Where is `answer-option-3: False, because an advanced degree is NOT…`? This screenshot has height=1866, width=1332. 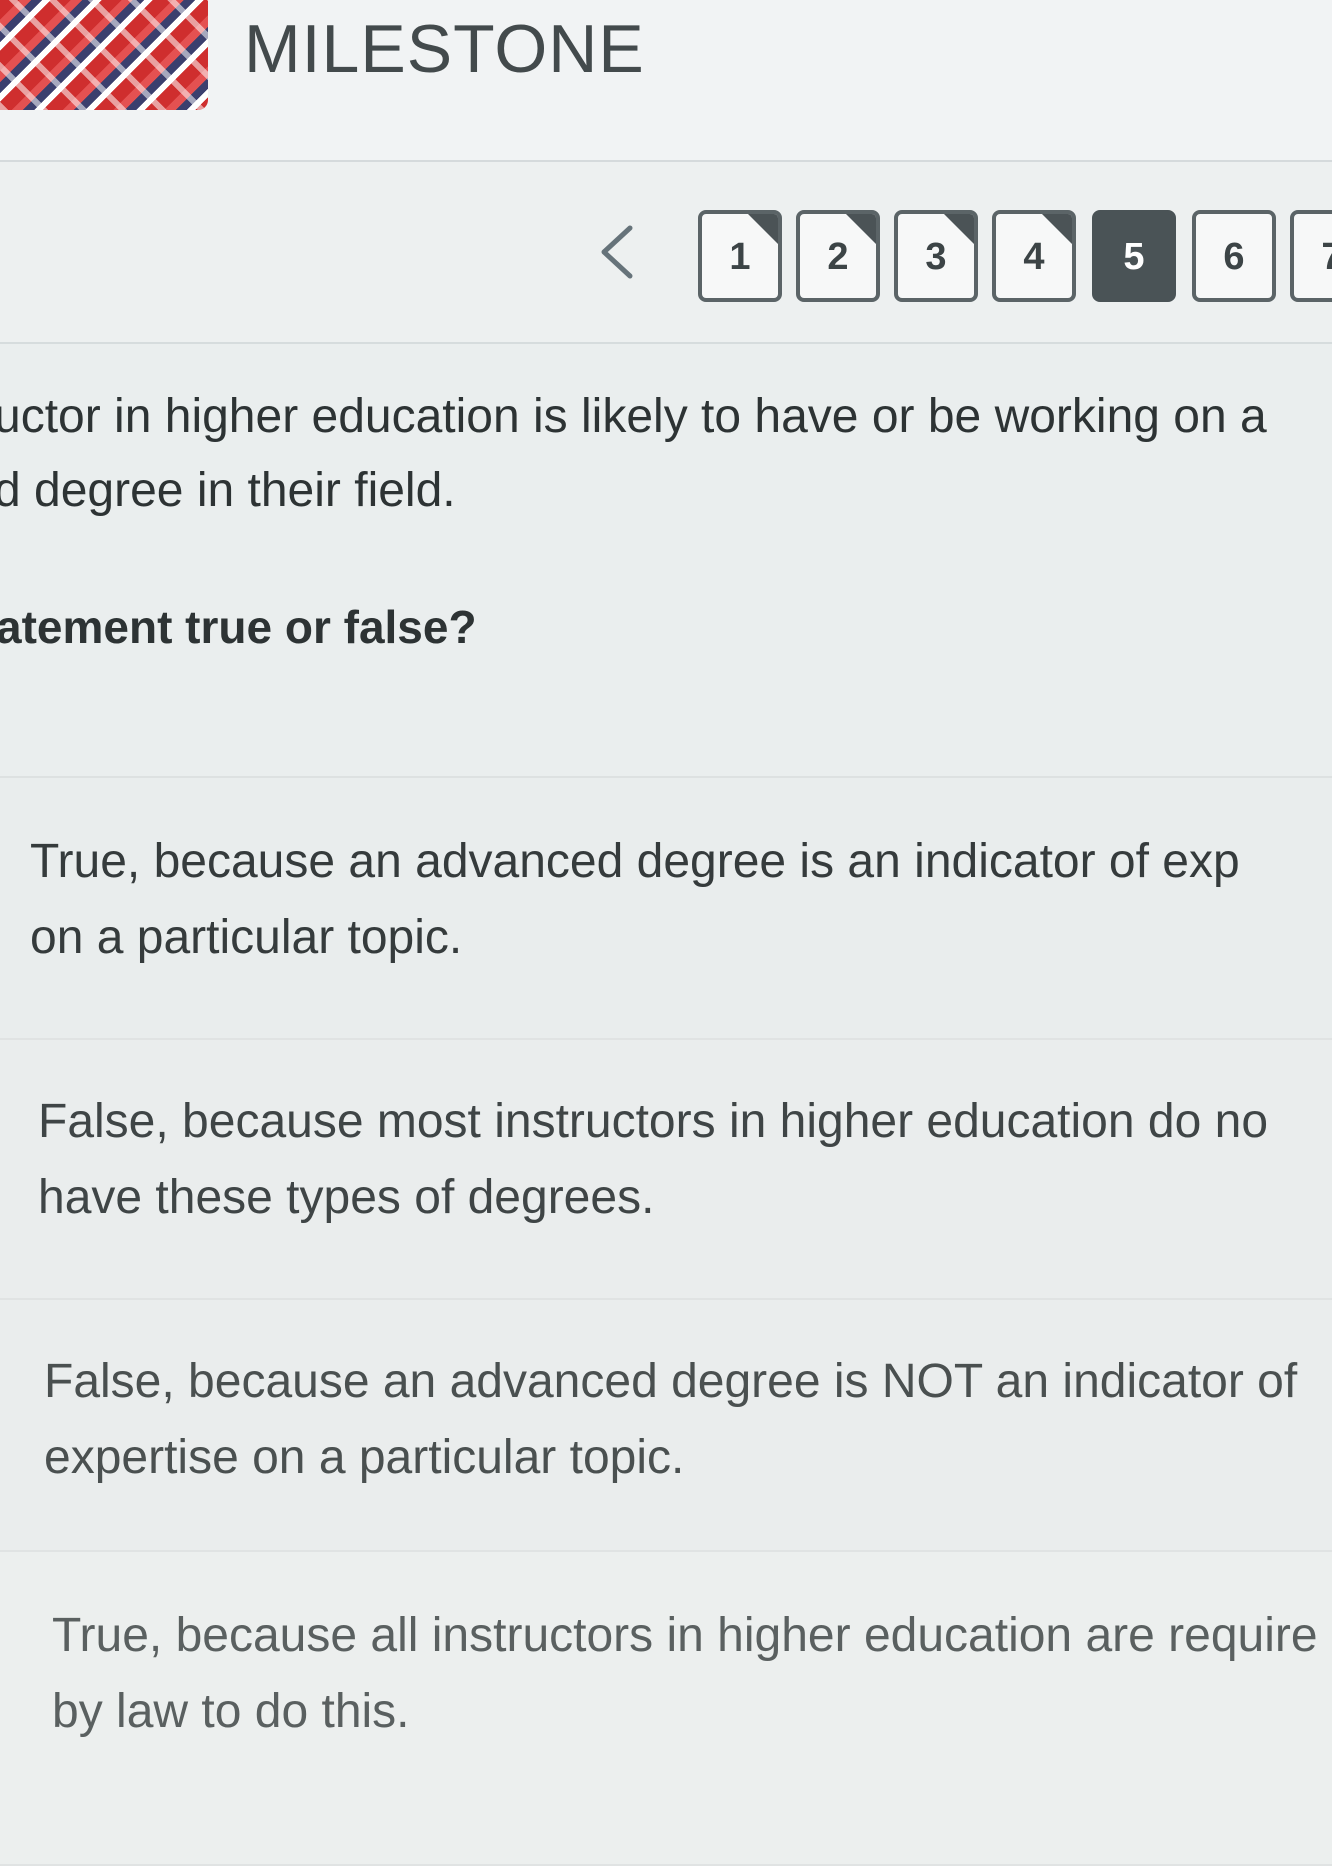 answer-option-3: False, because an advanced degree is NOT… is located at coordinates (666, 1426).